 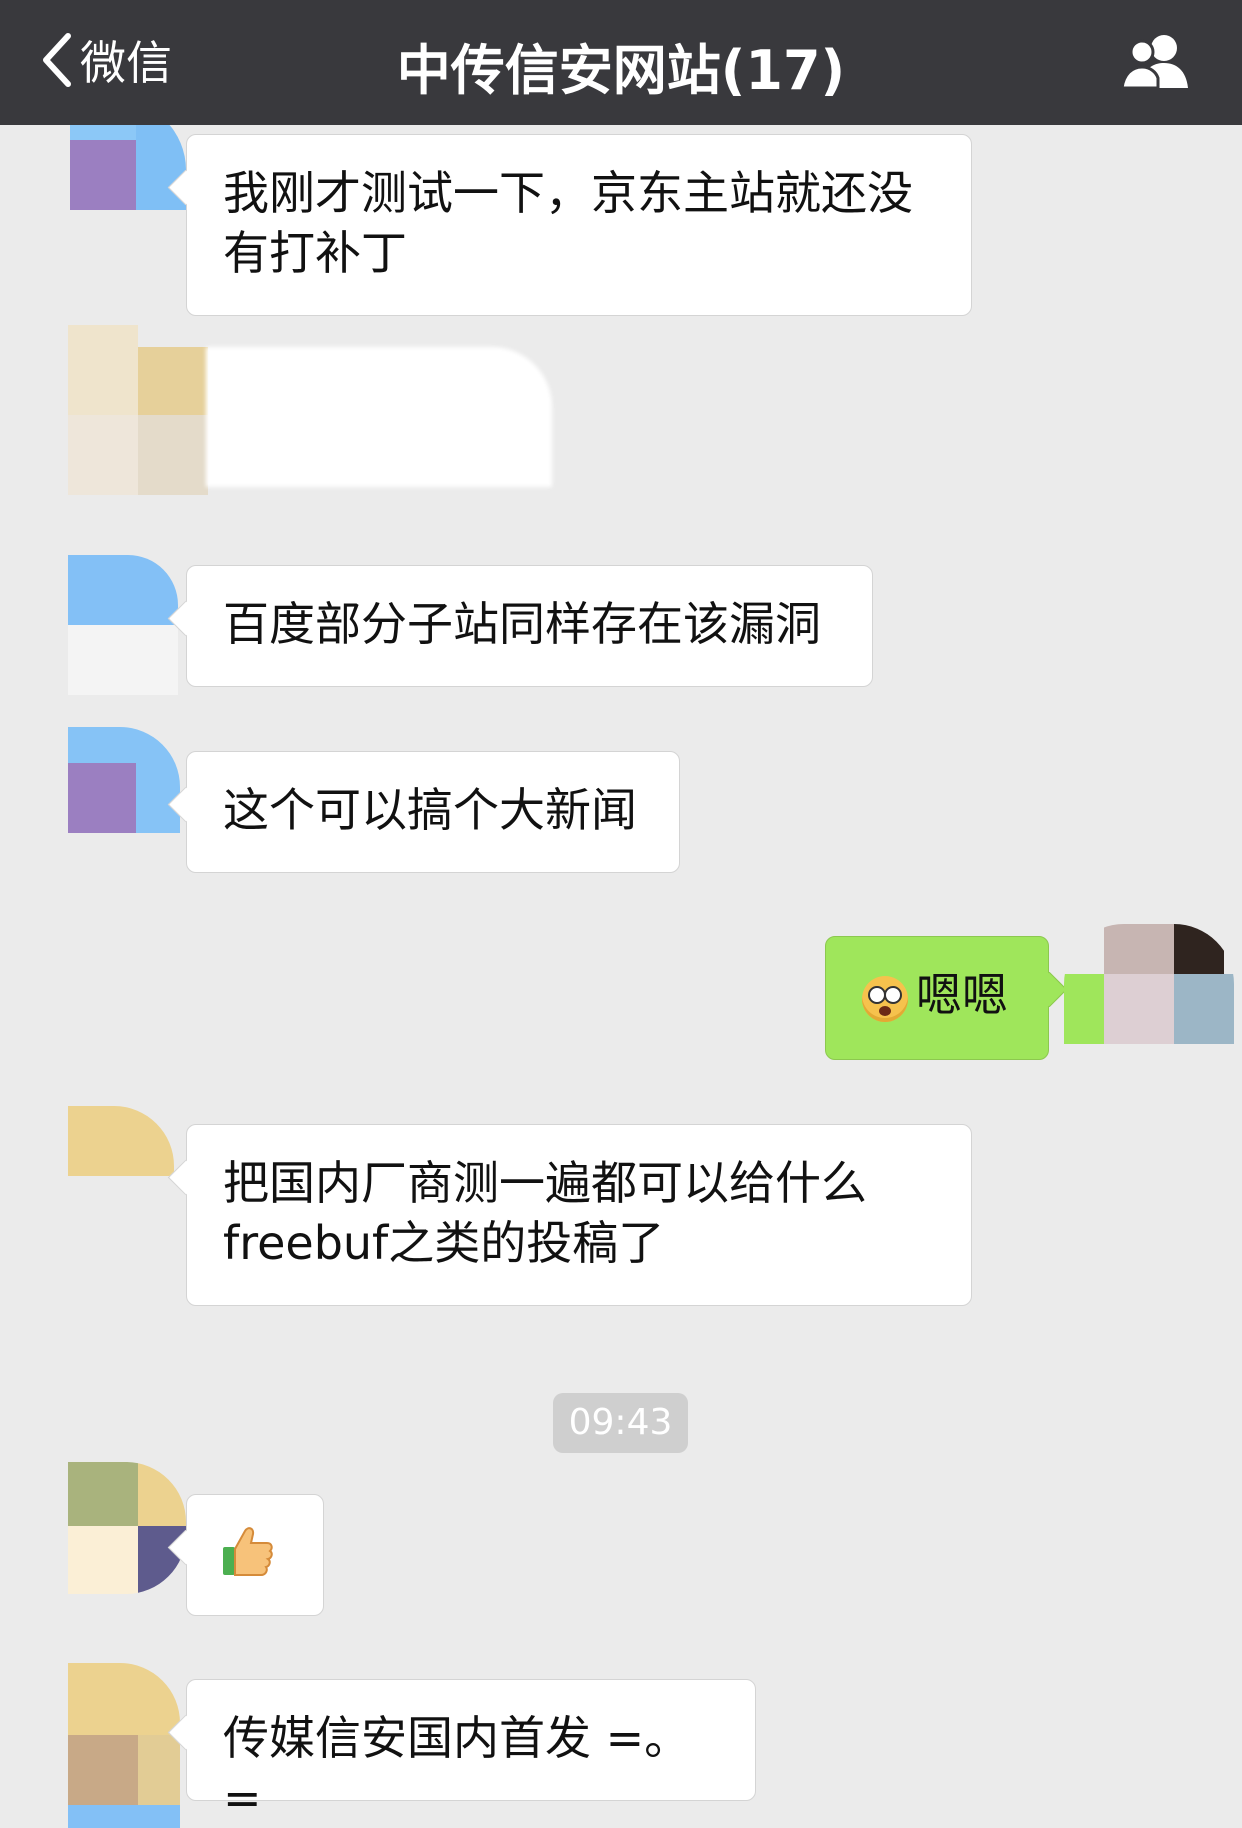 I want to click on message-bubble: 把国内厂商测一遍都可以给什么freebuf之类的投稿了, so click(x=579, y=1215).